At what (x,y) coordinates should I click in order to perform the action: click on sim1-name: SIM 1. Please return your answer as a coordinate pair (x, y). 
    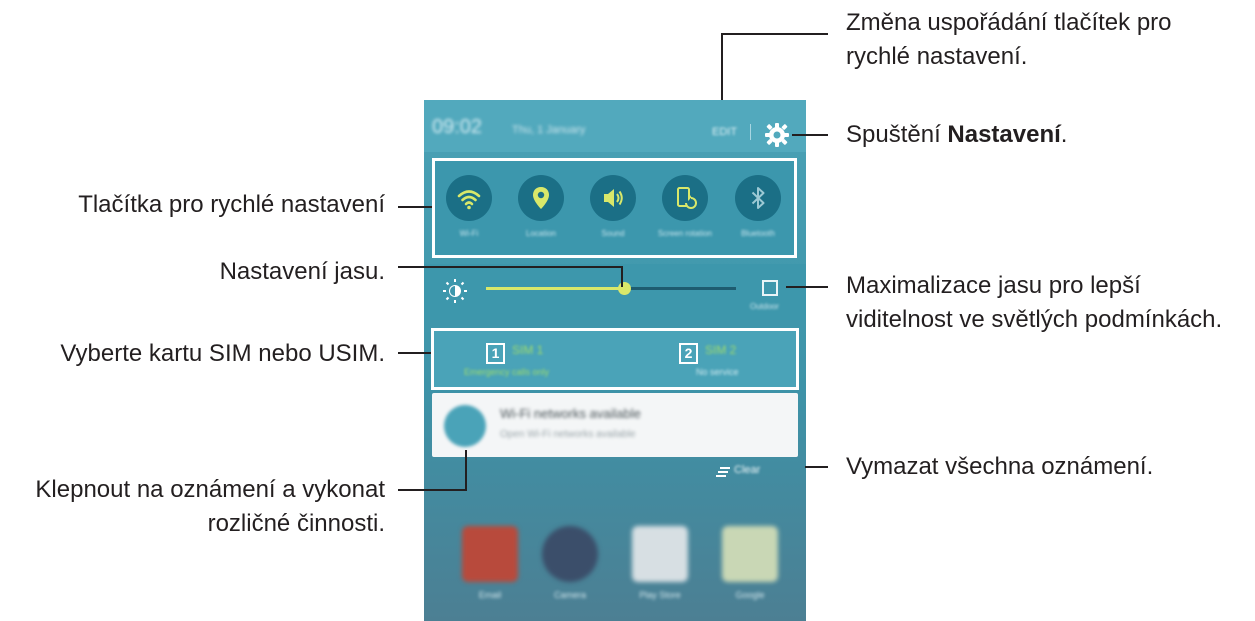
    Looking at the image, I should click on (527, 350).